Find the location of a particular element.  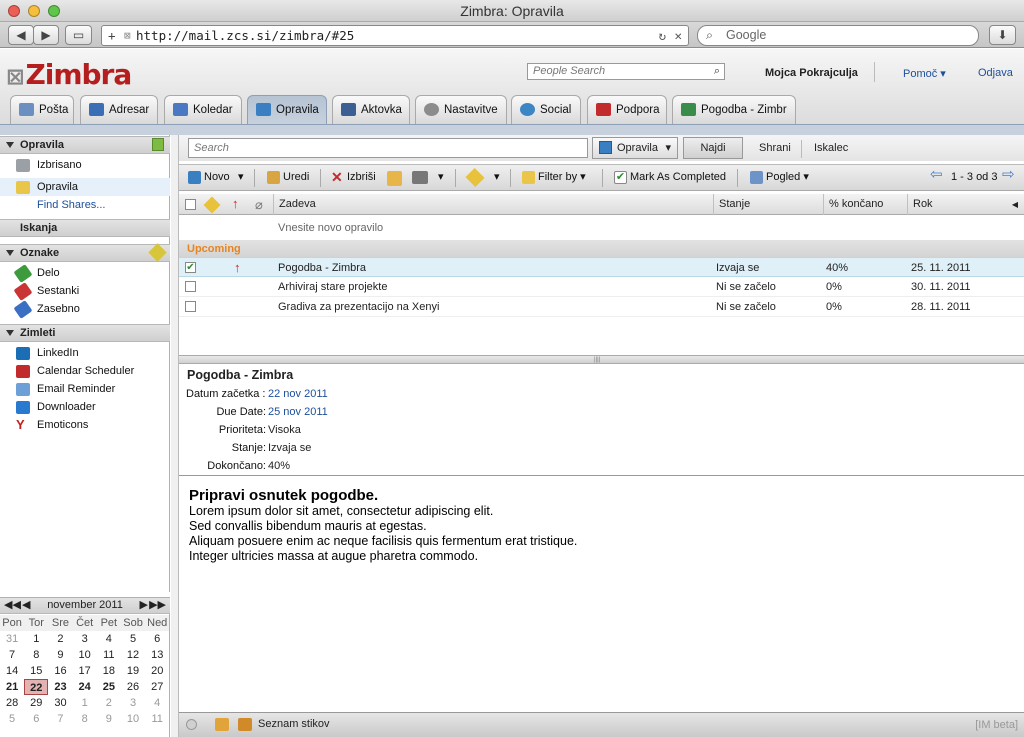

sidebar-toggle-icon: ▭ is located at coordinates (78, 35).